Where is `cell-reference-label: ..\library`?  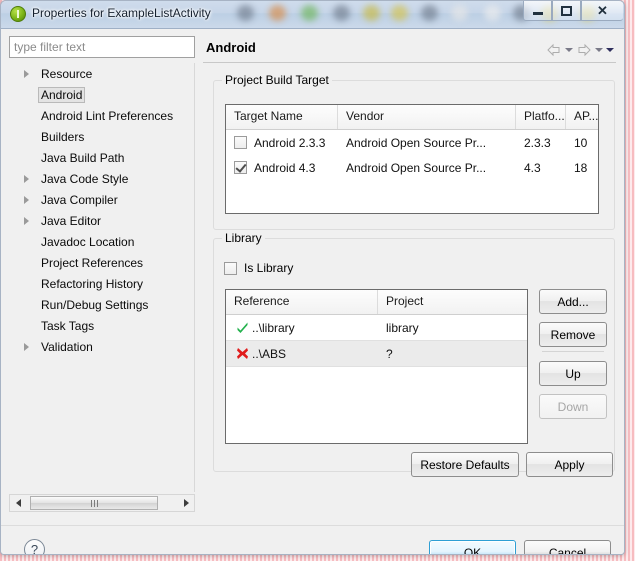
cell-reference-label: ..\library is located at coordinates (273, 327).